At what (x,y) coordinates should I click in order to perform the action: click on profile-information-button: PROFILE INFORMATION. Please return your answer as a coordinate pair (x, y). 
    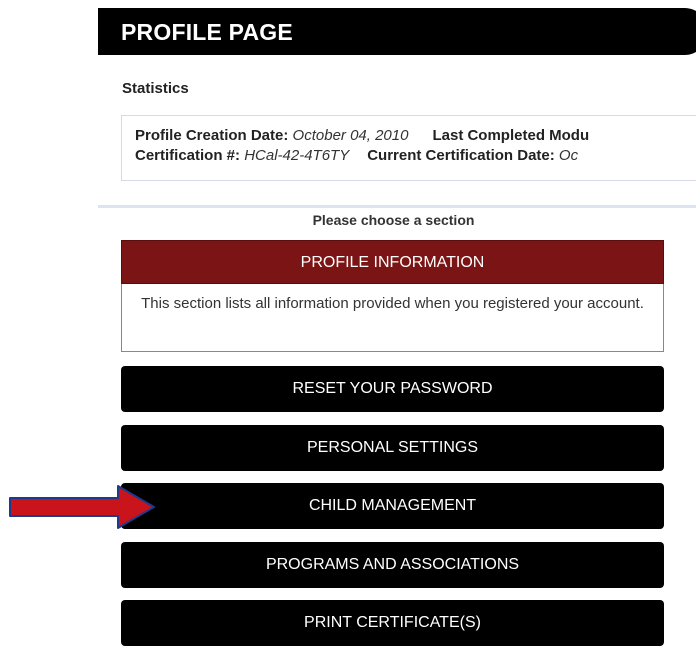
    Looking at the image, I should click on (392, 262).